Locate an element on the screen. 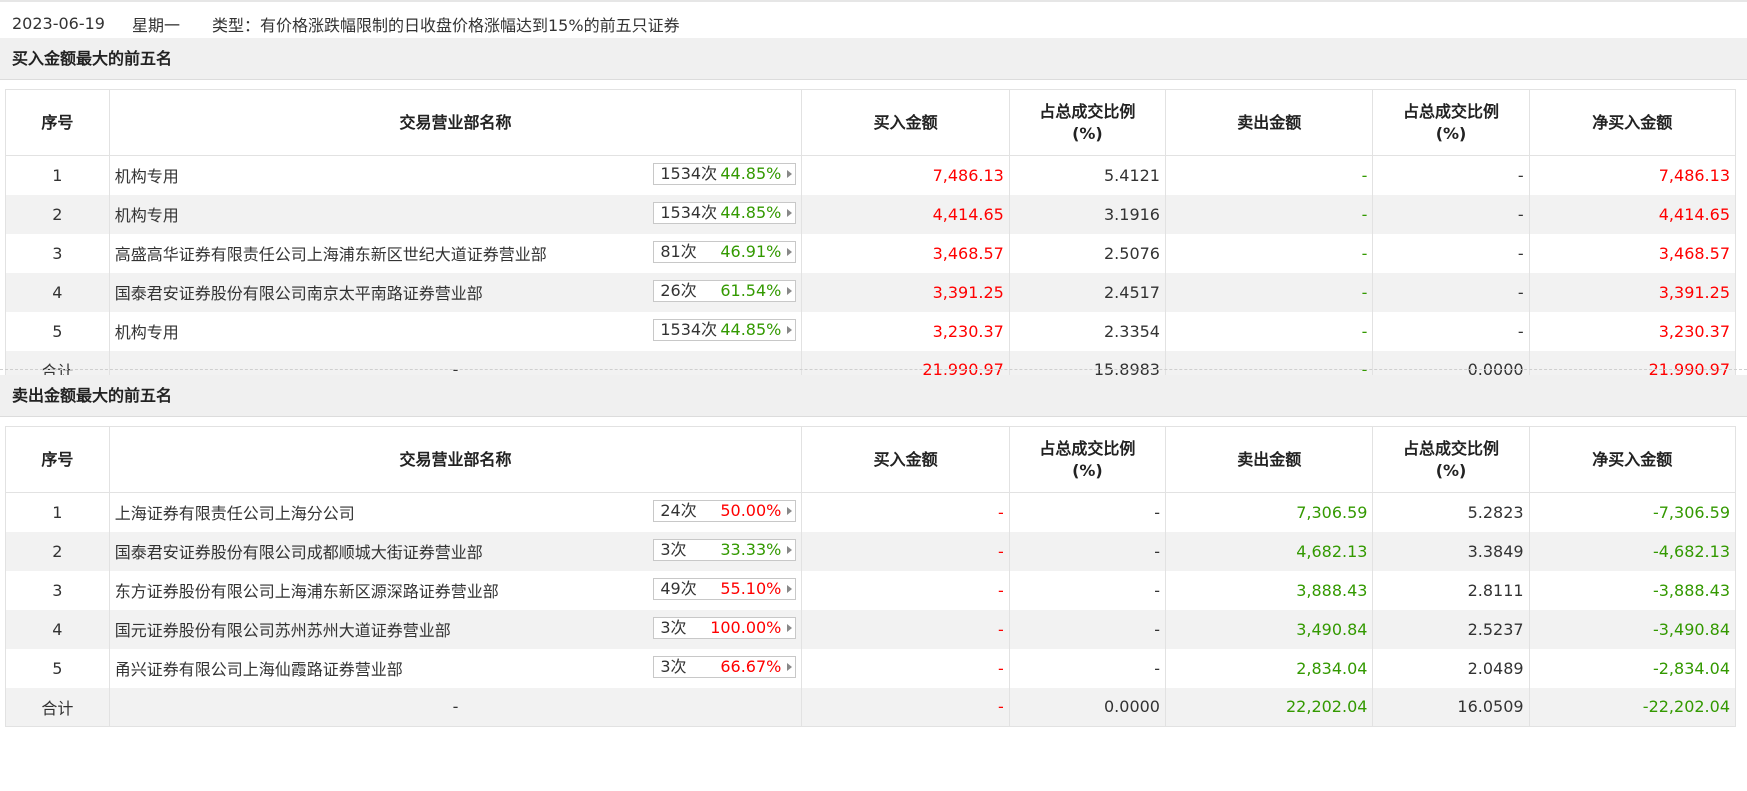  buy-amount: 4,414.65 is located at coordinates (905, 214).